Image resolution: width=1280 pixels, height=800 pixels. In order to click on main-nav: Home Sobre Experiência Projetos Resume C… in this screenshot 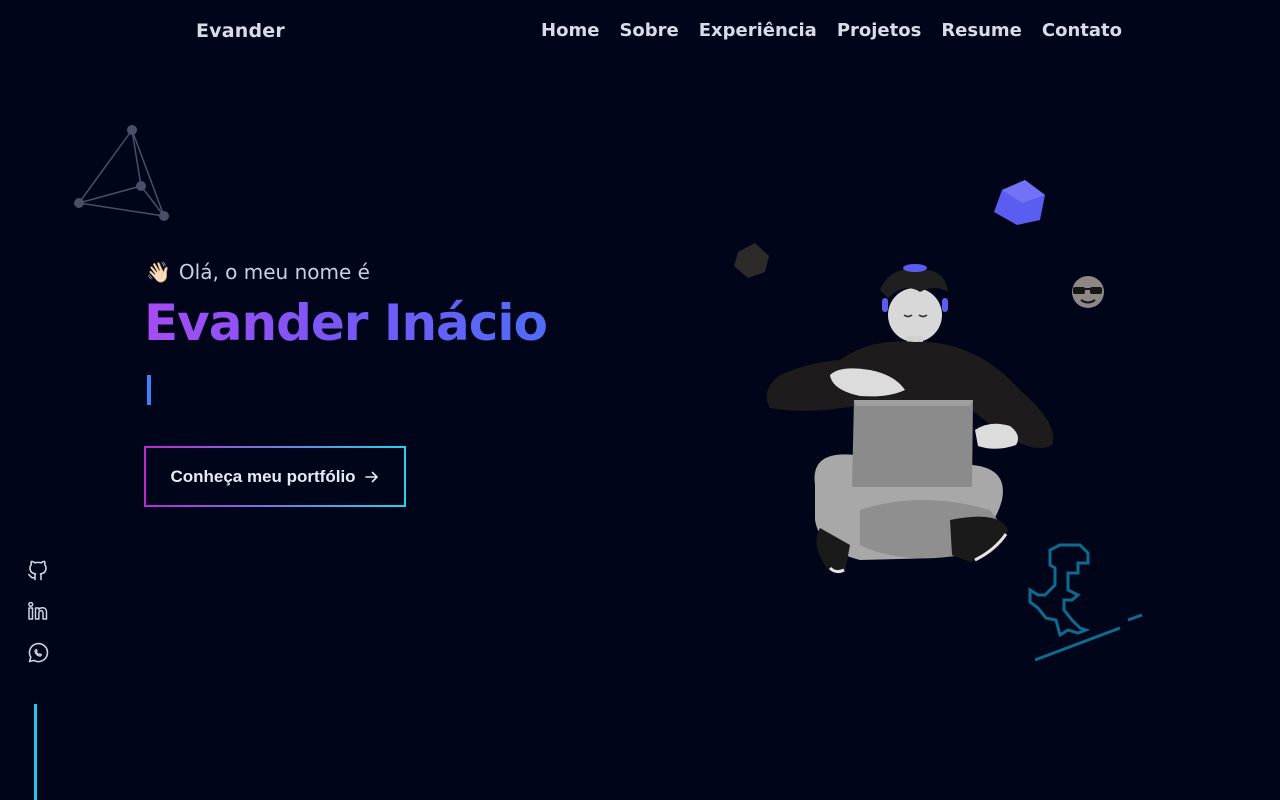, I will do `click(831, 30)`.